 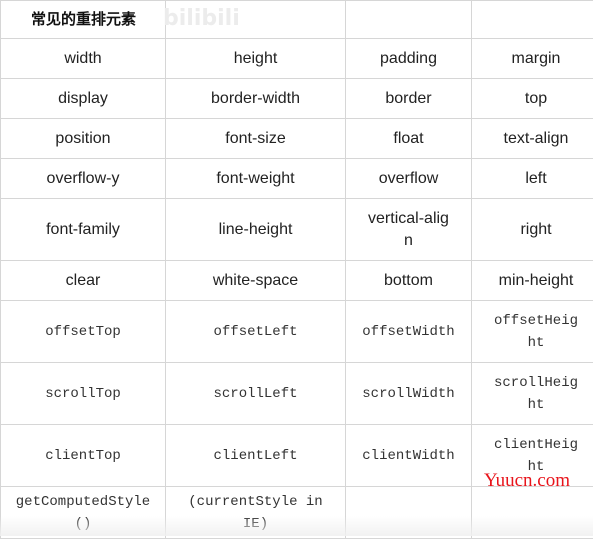 I want to click on table-cell: scrollWidth, so click(x=409, y=394).